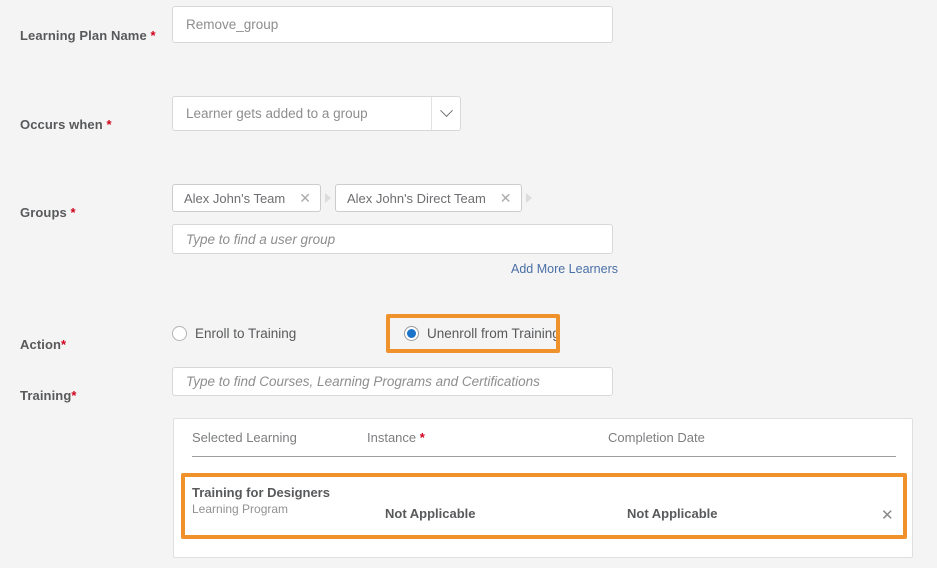 This screenshot has height=568, width=937. Describe the element at coordinates (392, 24) in the screenshot. I see `learning-plan-name-input: Remove_group` at that location.